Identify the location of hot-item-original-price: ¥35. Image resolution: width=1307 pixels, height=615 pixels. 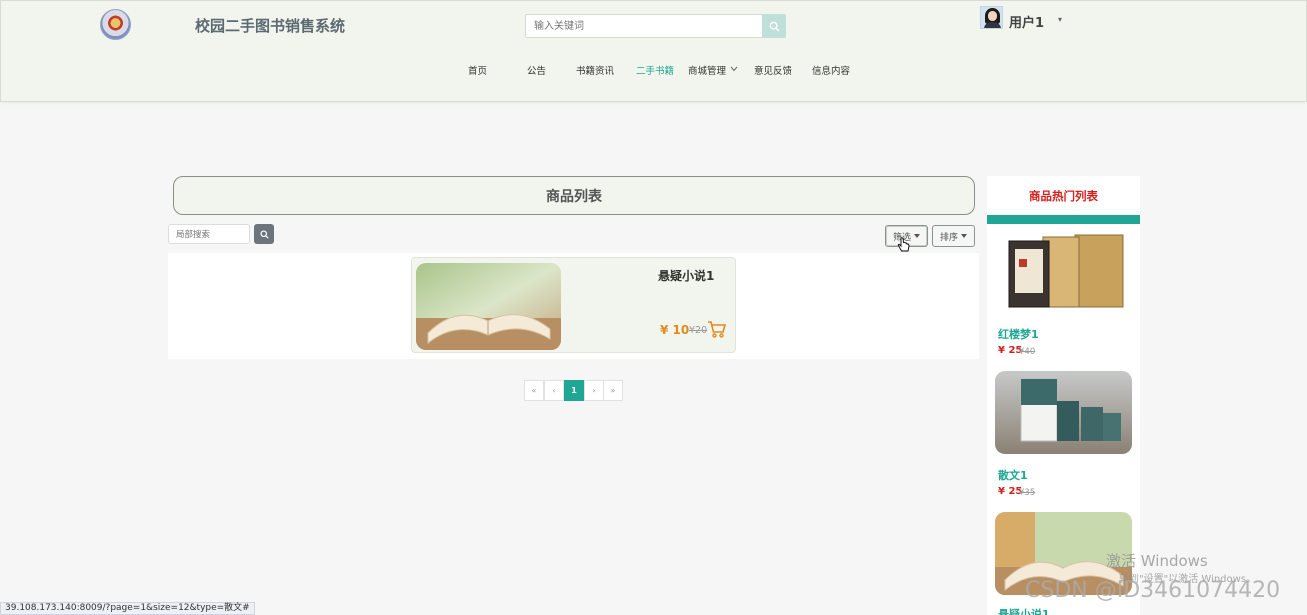
(1027, 493).